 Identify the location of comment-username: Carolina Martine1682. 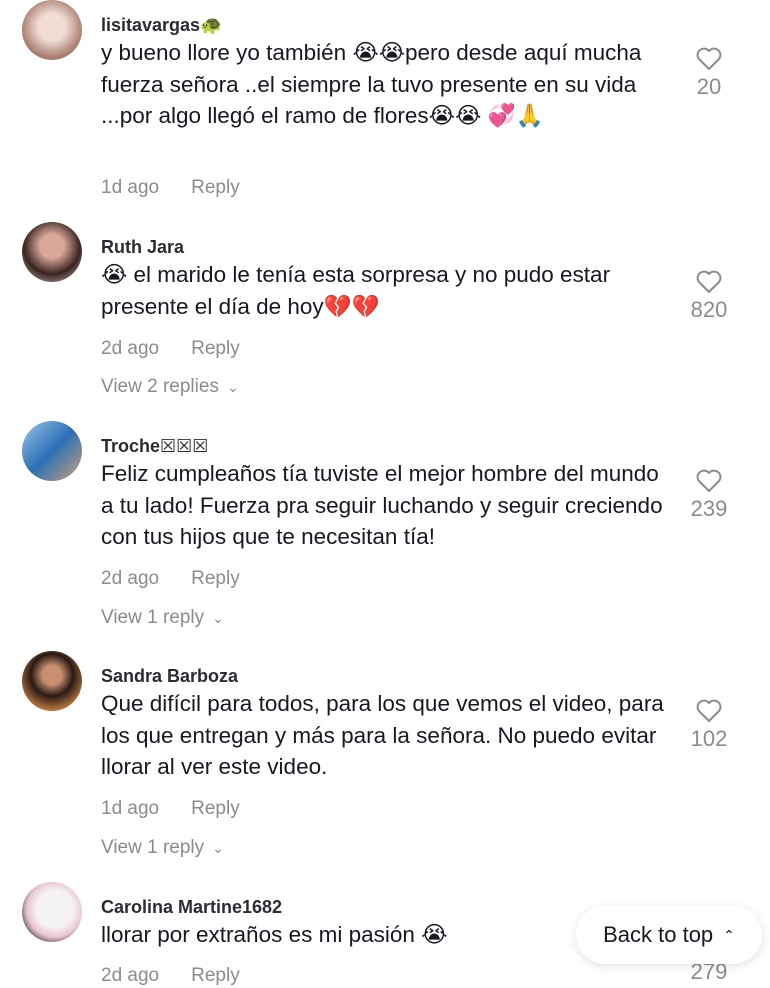
(191, 907).